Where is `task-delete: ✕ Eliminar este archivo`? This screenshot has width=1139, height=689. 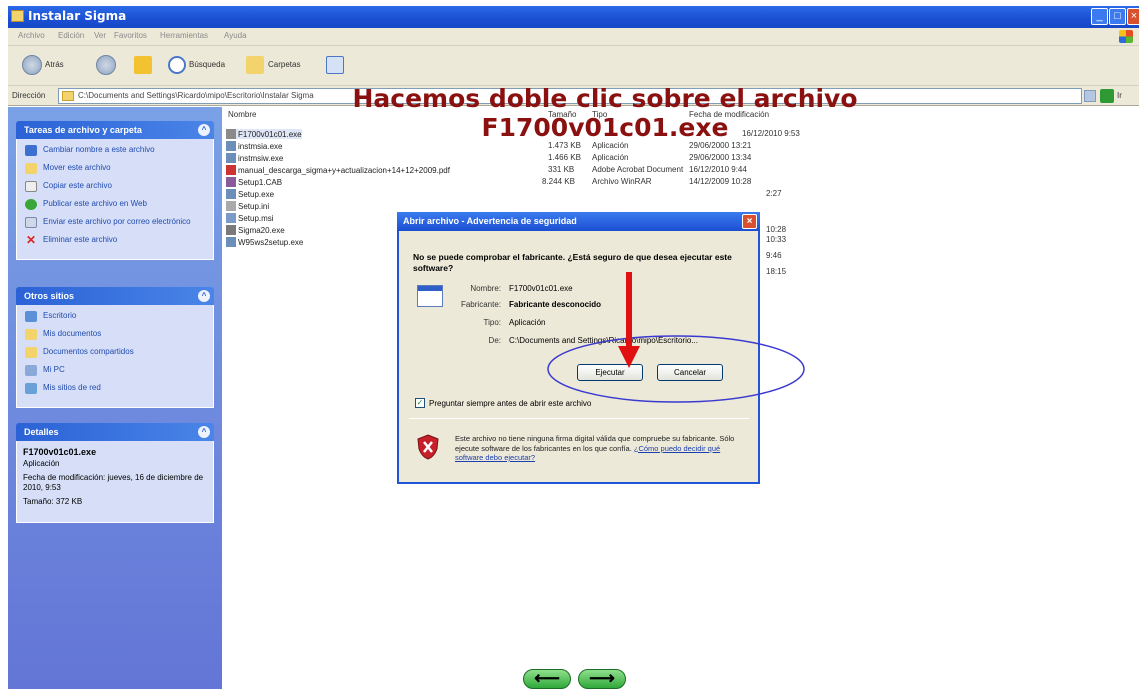 task-delete: ✕ Eliminar este archivo is located at coordinates (115, 241).